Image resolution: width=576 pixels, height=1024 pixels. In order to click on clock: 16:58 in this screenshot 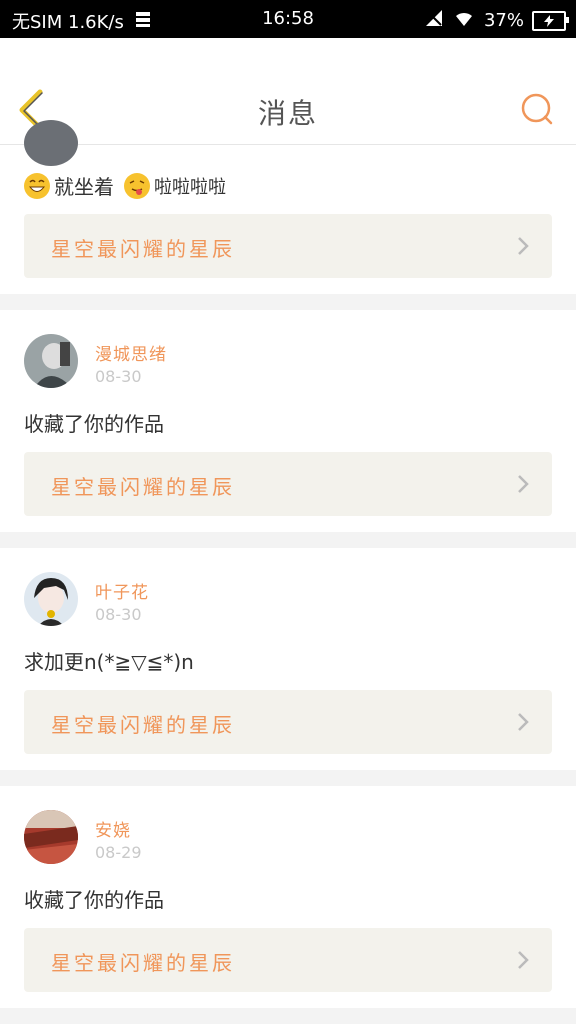, I will do `click(288, 18)`.